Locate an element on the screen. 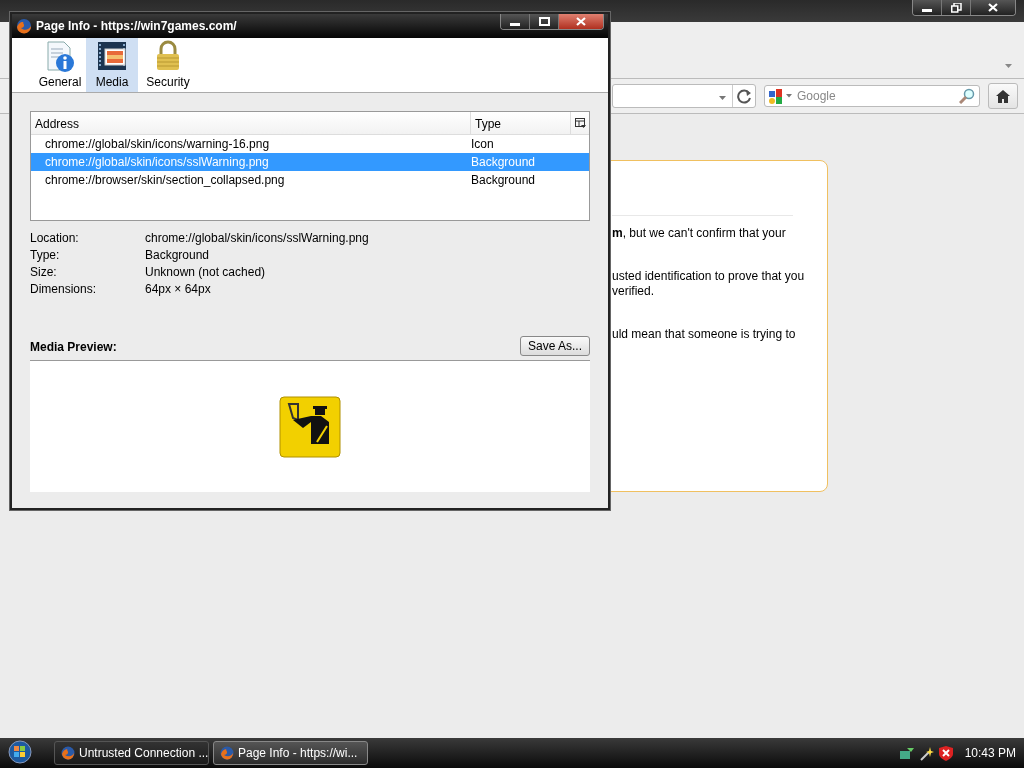 This screenshot has height=768, width=1024. detail-value: Unknown (not cached) is located at coordinates (206, 272).